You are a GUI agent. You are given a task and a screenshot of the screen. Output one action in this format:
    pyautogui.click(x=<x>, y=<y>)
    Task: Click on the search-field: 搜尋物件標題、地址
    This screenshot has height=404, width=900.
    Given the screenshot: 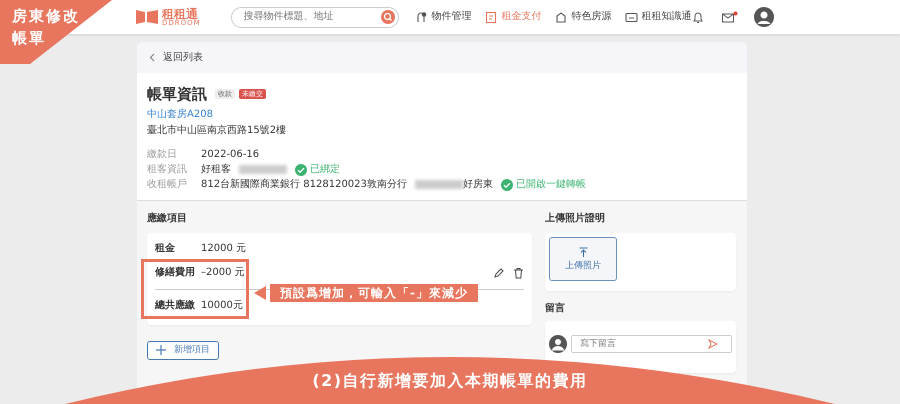 What is the action you would take?
    pyautogui.click(x=311, y=17)
    